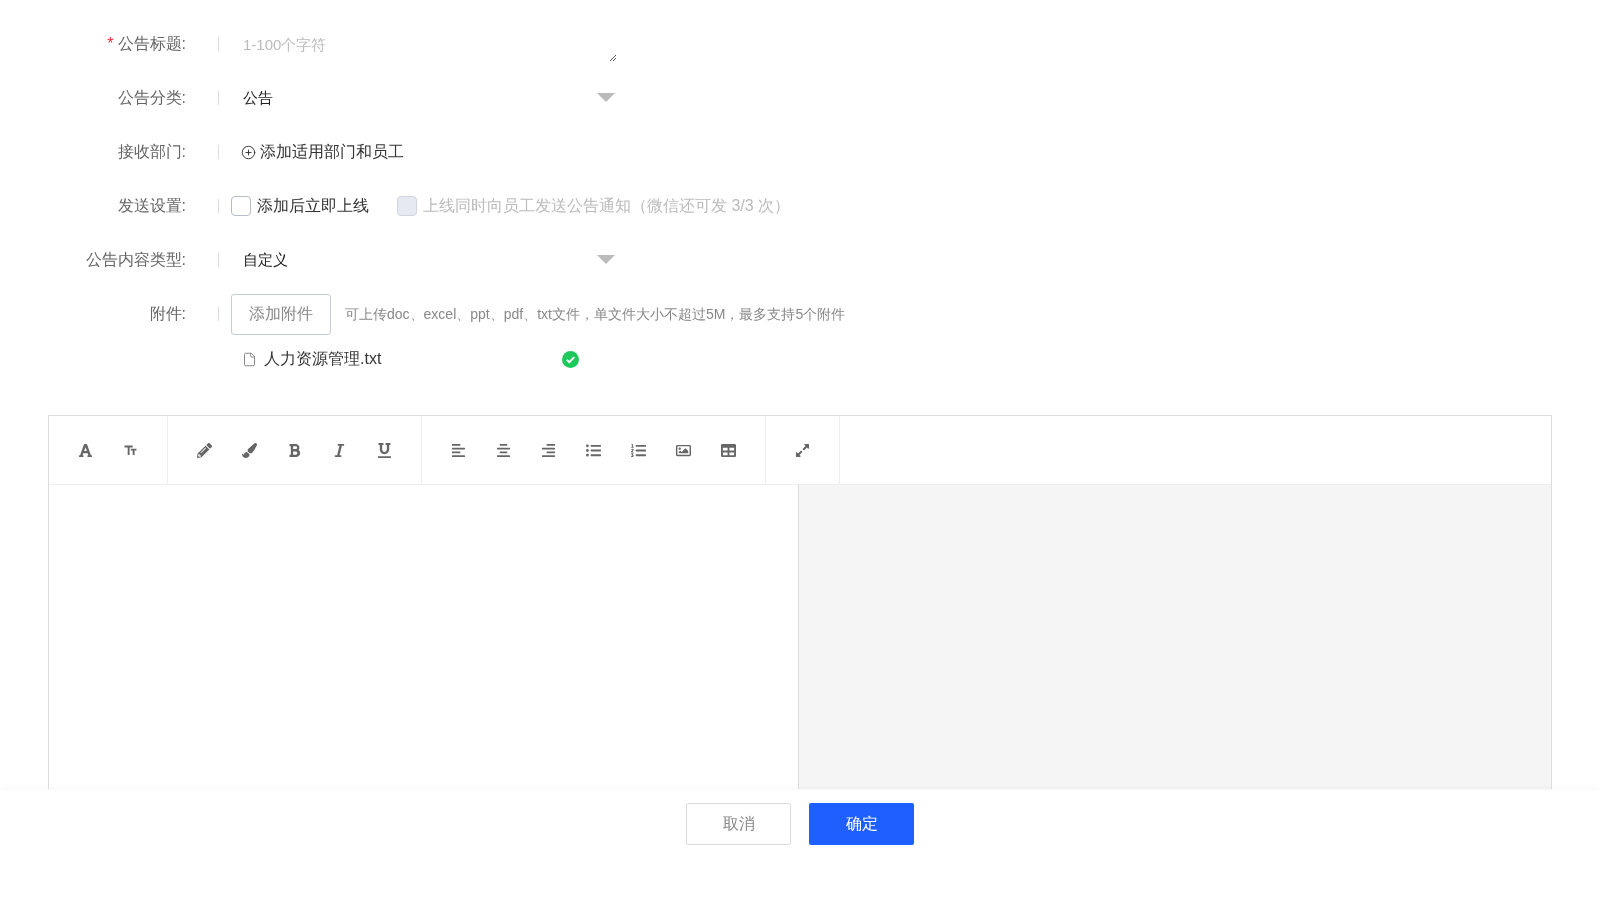  Describe the element at coordinates (167, 314) in the screenshot. I see `field-label: 附件:` at that location.